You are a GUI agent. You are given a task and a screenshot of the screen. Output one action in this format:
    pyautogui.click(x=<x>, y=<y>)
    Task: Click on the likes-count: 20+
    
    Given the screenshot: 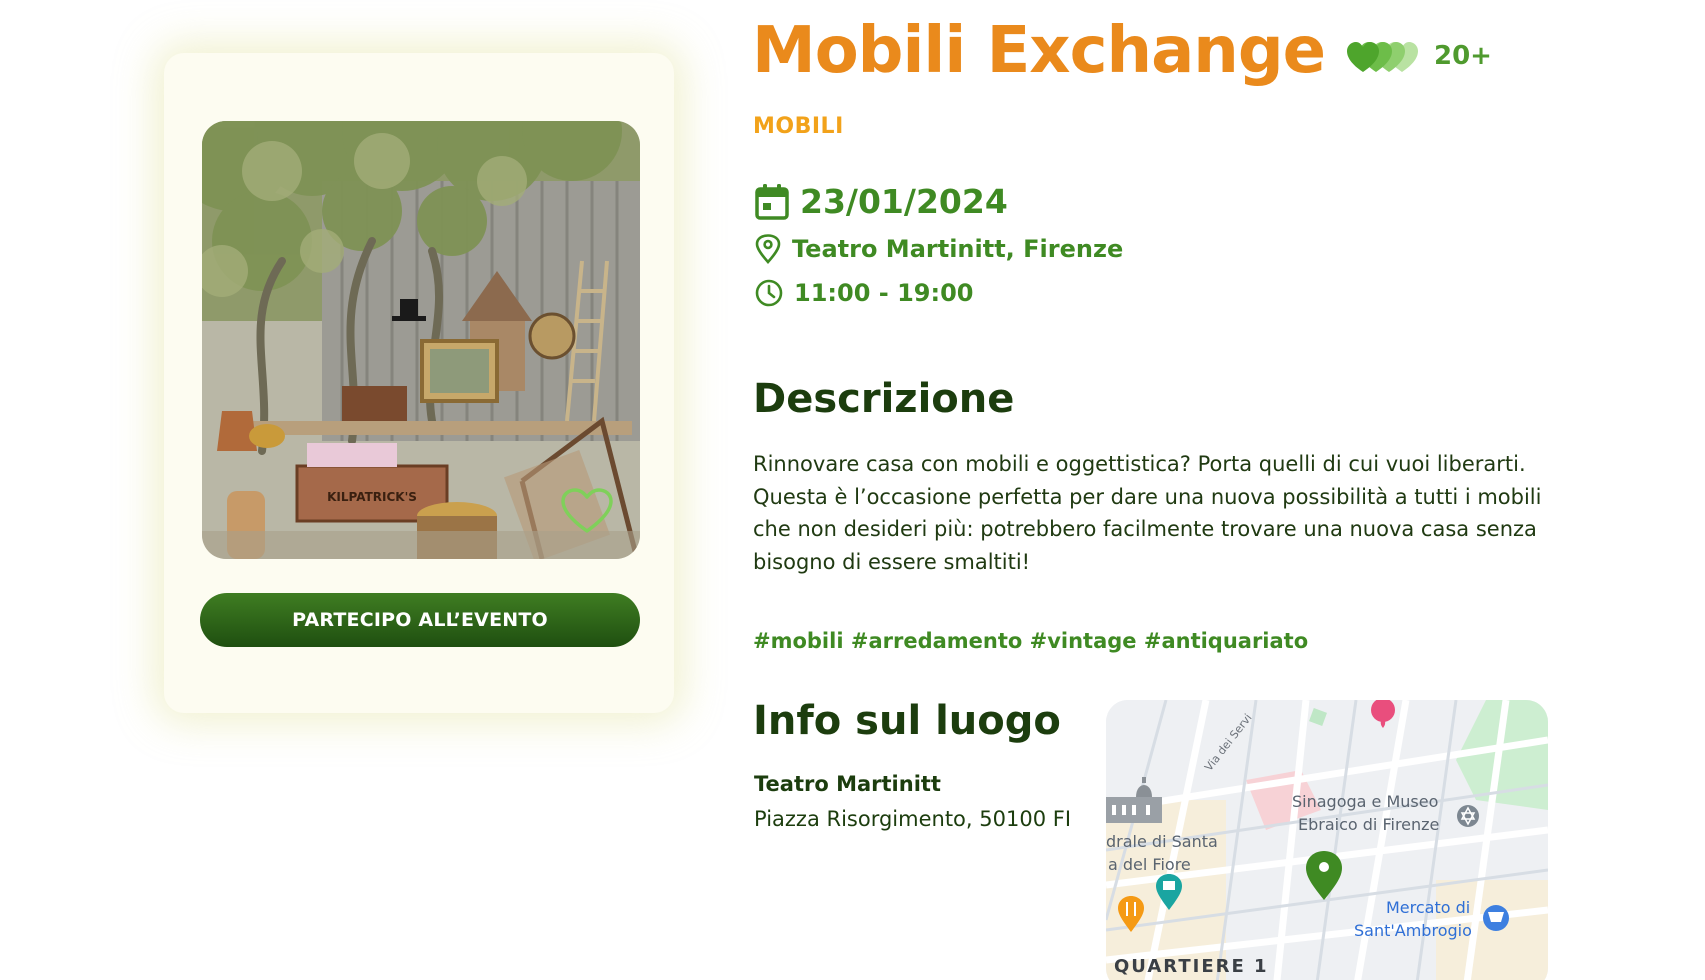 What is the action you would take?
    pyautogui.click(x=1463, y=56)
    